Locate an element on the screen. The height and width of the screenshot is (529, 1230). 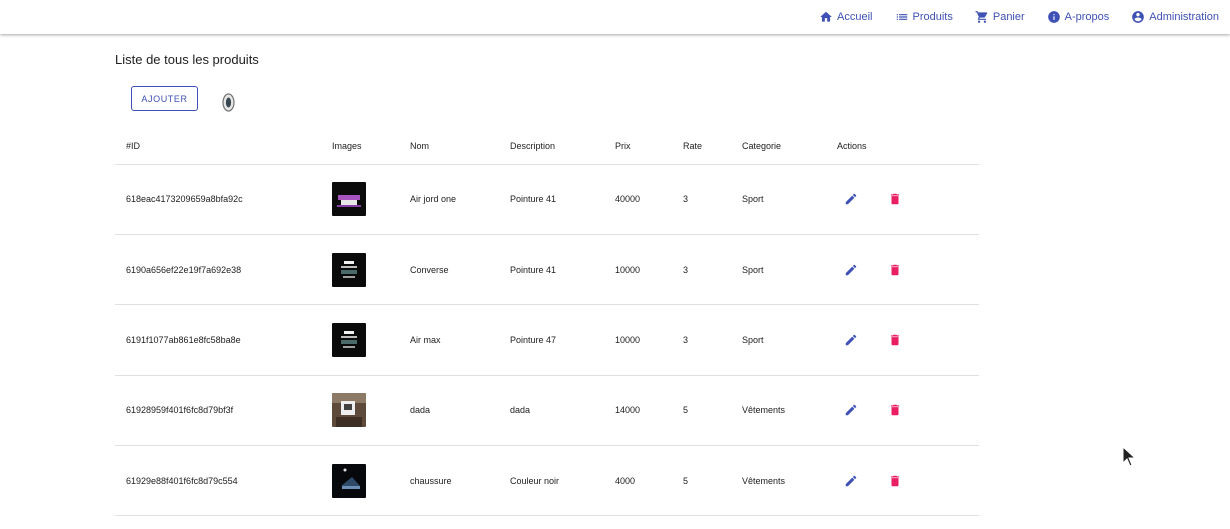
header-id: #ID is located at coordinates (218, 146).